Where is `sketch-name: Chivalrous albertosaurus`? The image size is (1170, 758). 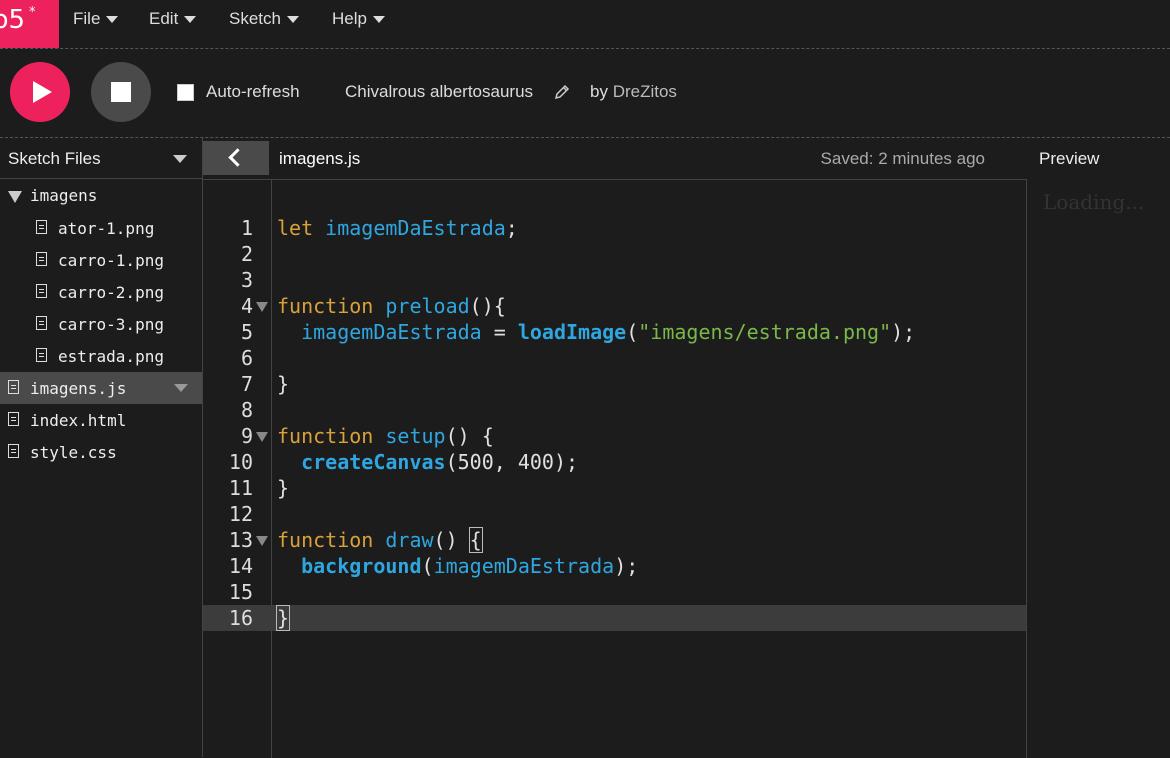
sketch-name: Chivalrous albertosaurus is located at coordinates (439, 92).